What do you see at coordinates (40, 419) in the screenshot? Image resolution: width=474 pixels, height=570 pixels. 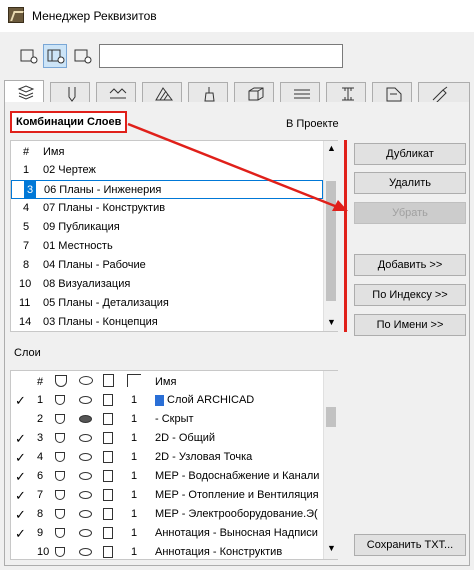 I see `layer-number: 2` at bounding box center [40, 419].